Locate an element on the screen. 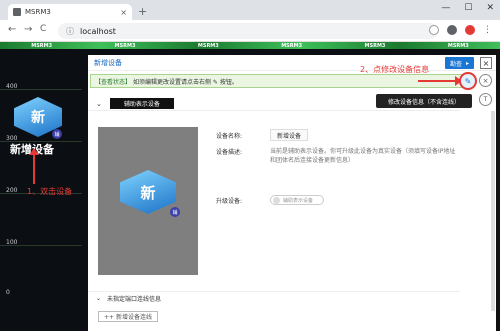 This screenshot has height=331, width=500. url-field: ⓘ localhost is located at coordinates (248, 31).